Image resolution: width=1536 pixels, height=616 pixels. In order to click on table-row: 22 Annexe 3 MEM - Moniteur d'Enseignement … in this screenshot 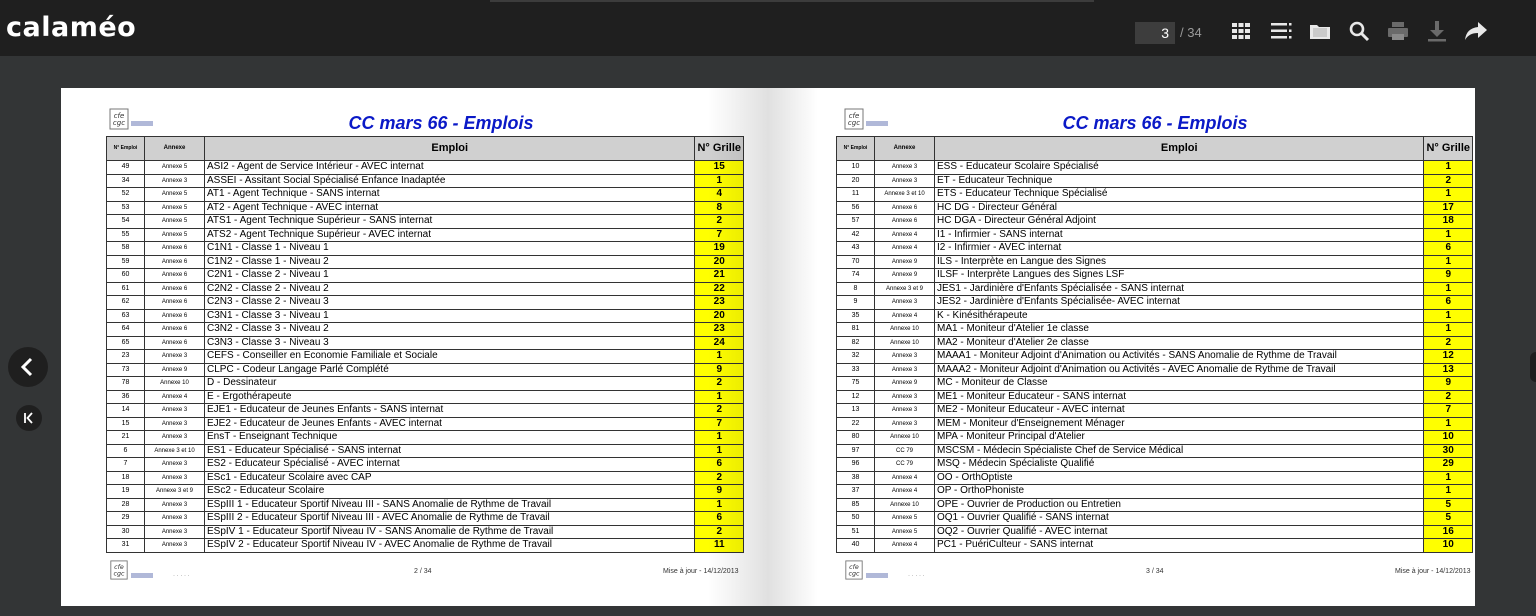, I will do `click(1154, 423)`.